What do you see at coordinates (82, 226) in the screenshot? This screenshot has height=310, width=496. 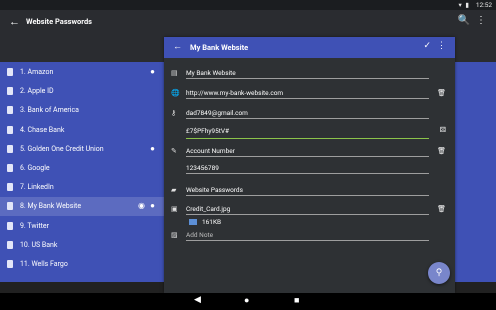 I see `list-item: 9. Twitter` at bounding box center [82, 226].